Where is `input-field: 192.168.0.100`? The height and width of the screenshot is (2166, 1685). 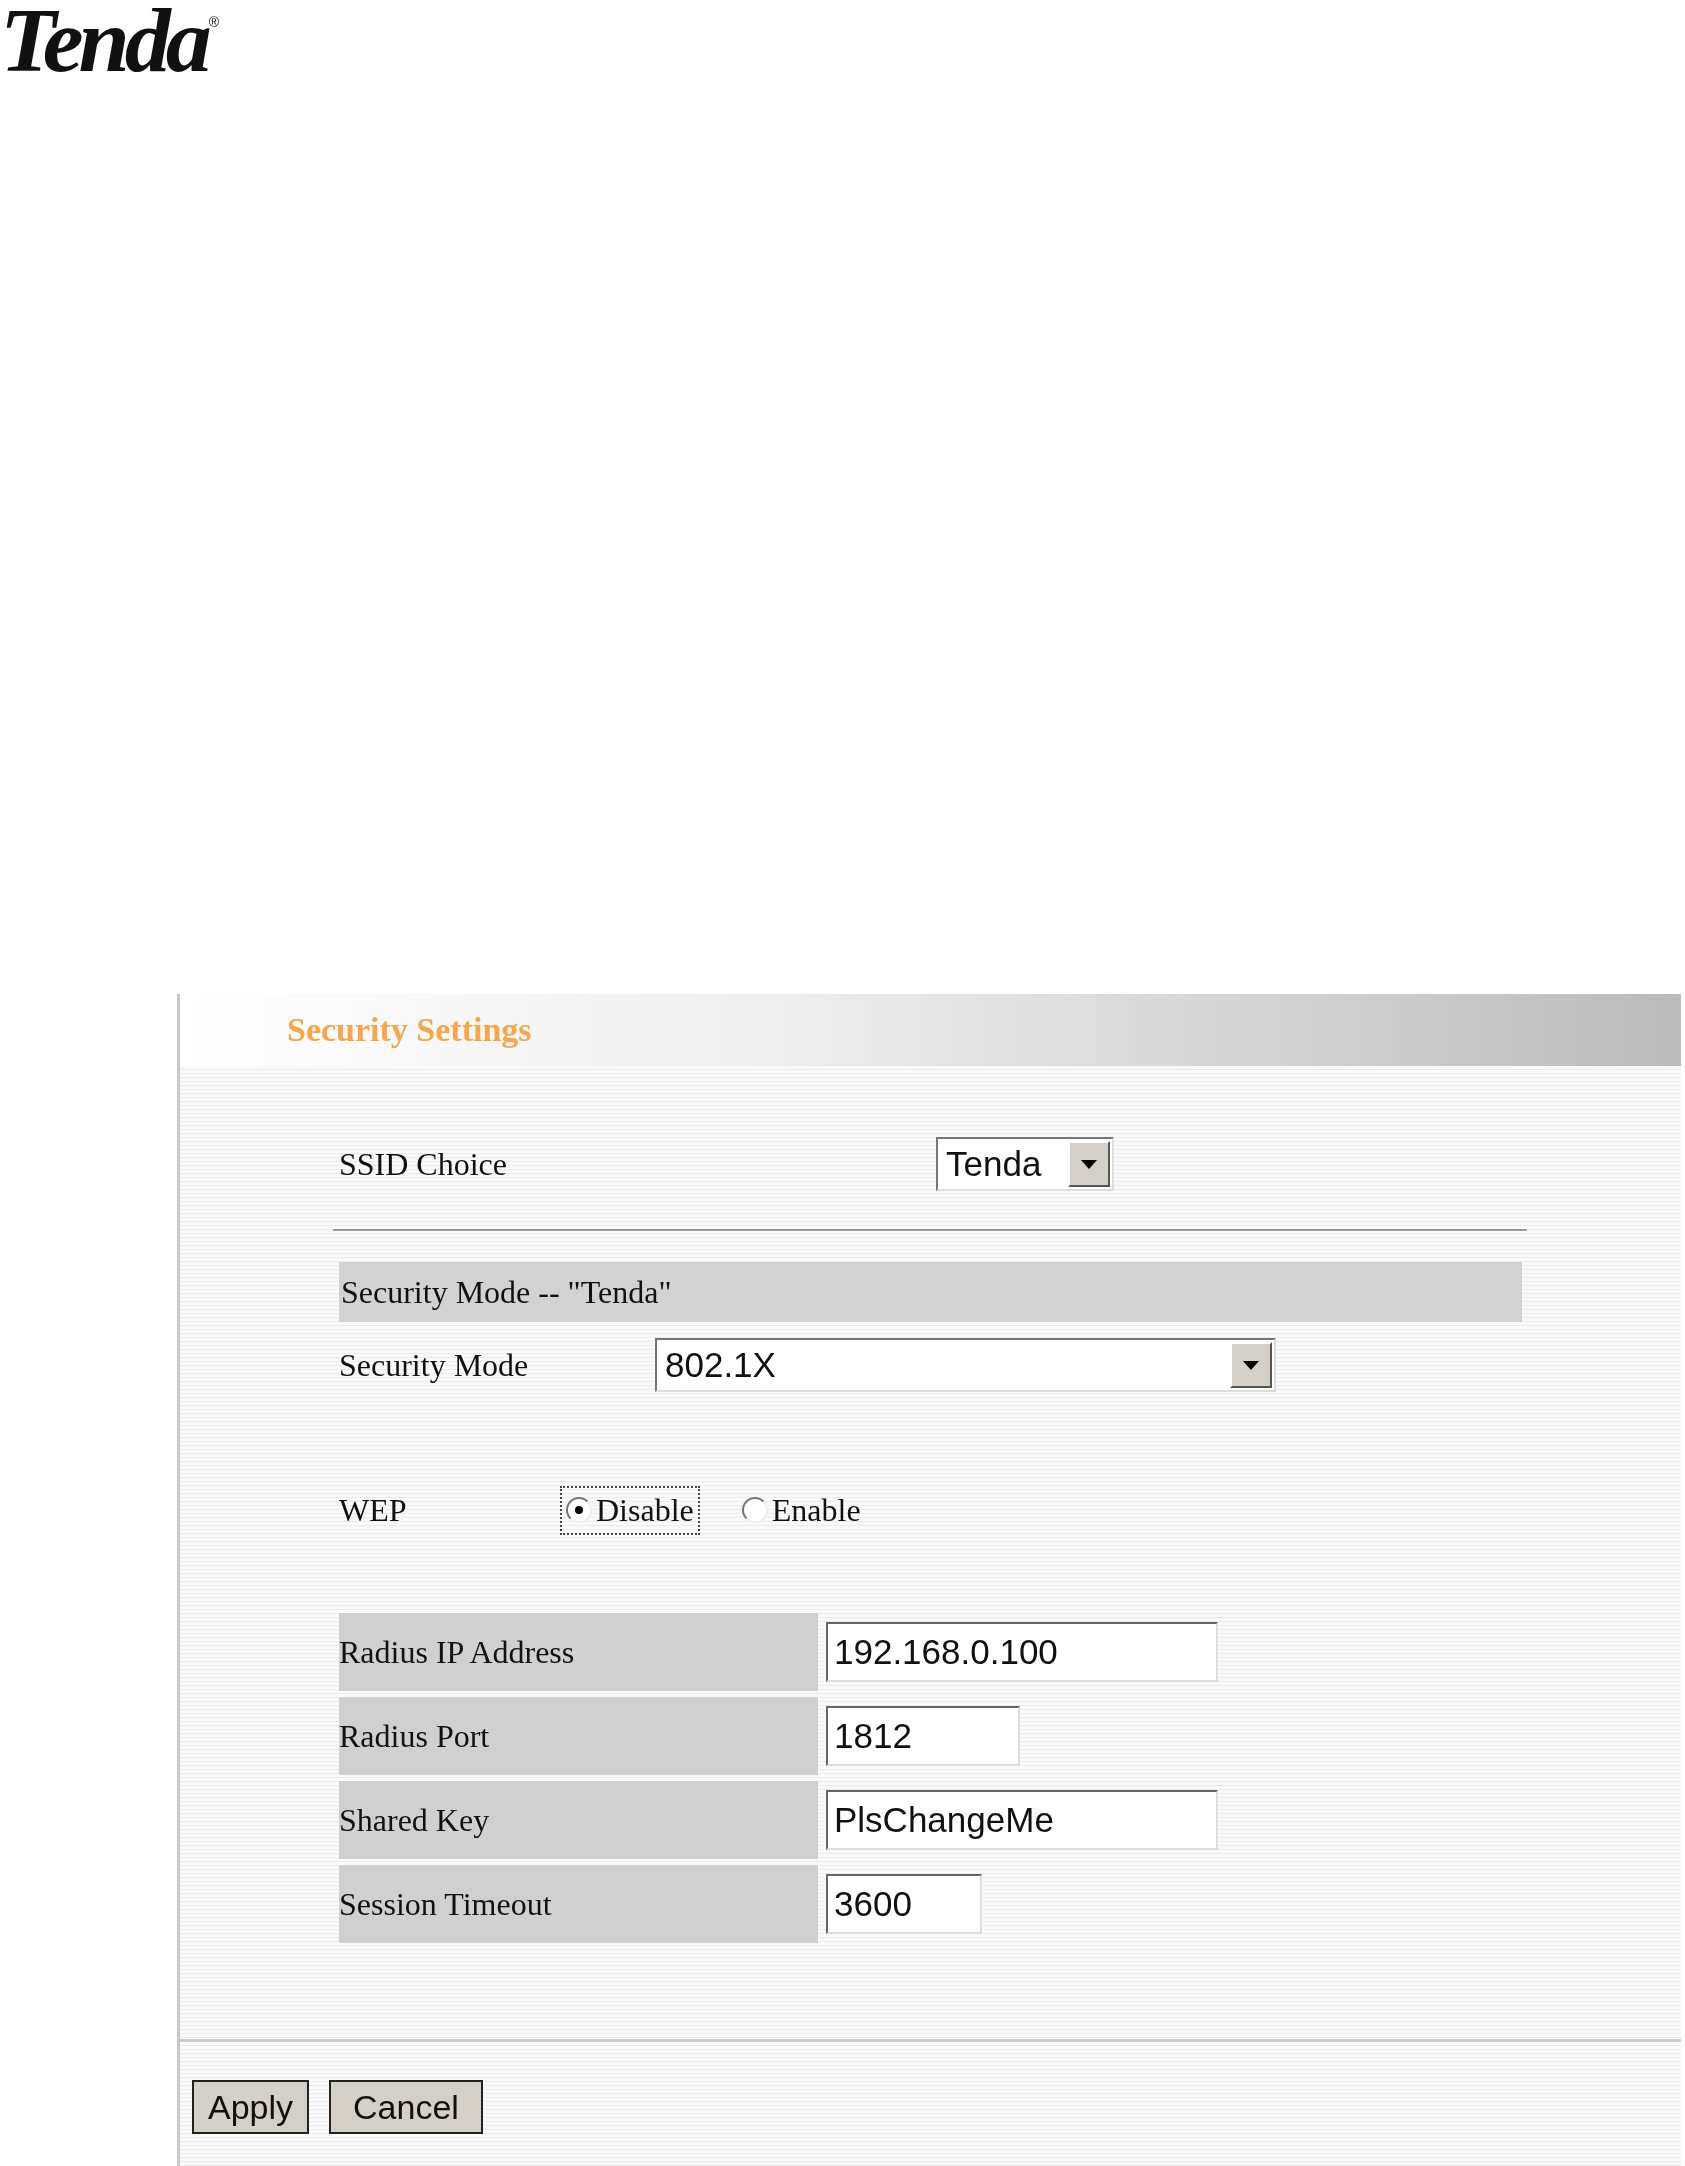
input-field: 192.168.0.100 is located at coordinates (1022, 1652).